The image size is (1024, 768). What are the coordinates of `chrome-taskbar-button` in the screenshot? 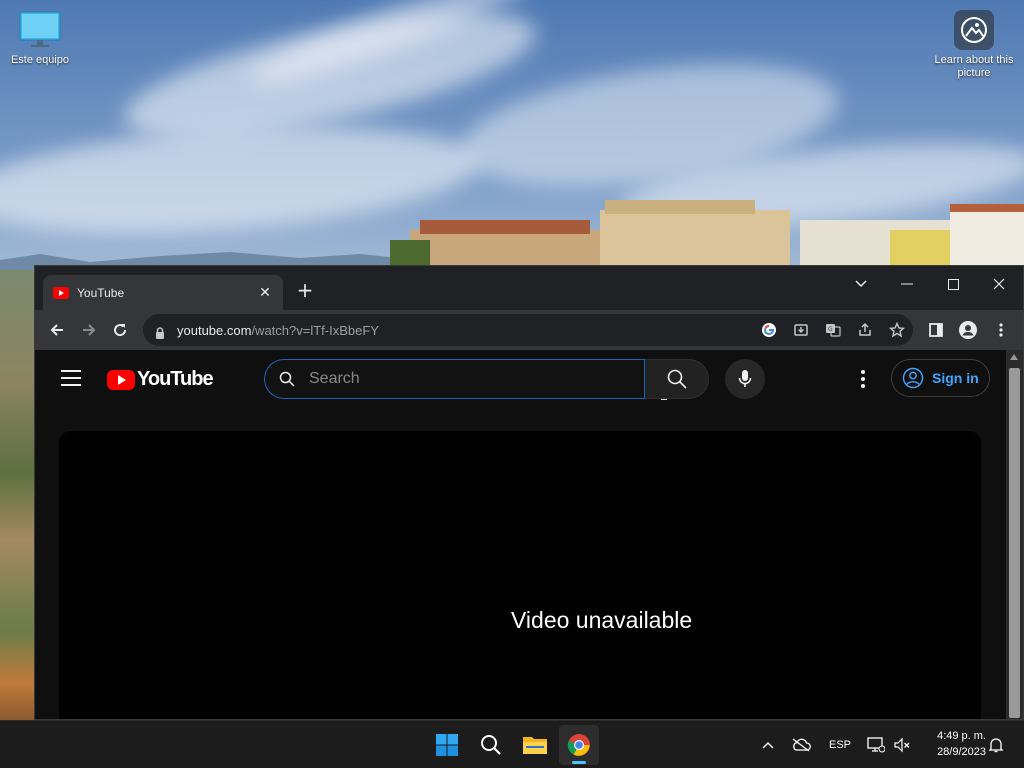 It's located at (579, 745).